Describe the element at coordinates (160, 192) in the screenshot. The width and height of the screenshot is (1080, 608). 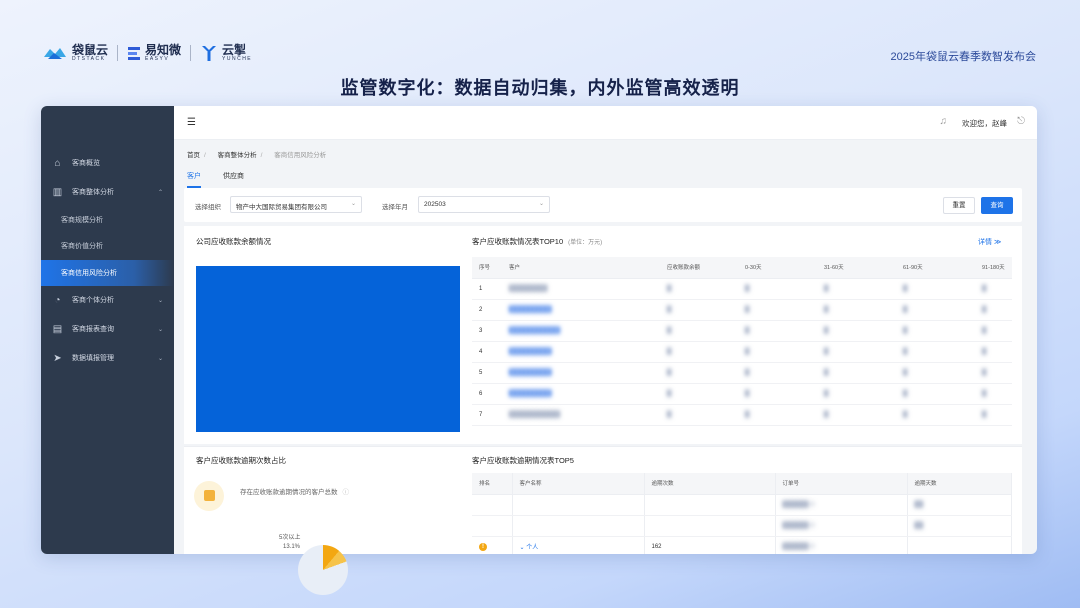
I see `chevron-up-icon: ⌃` at that location.